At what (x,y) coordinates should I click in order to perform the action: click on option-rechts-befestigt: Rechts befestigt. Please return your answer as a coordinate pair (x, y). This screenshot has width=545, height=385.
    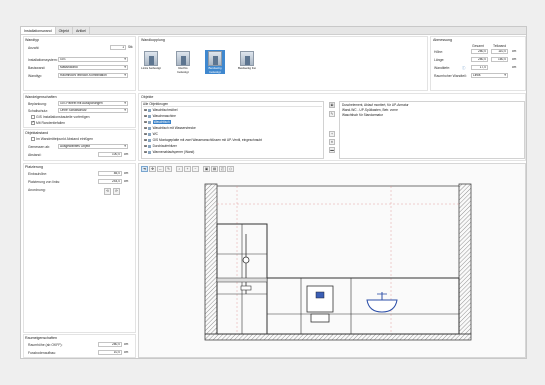
    Looking at the image, I should click on (183, 62).